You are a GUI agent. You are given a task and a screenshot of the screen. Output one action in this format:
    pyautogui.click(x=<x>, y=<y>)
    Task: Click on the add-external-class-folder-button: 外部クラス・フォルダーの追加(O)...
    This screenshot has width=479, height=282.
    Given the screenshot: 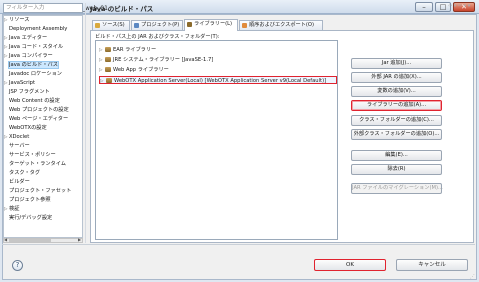 What is the action you would take?
    pyautogui.click(x=396, y=134)
    